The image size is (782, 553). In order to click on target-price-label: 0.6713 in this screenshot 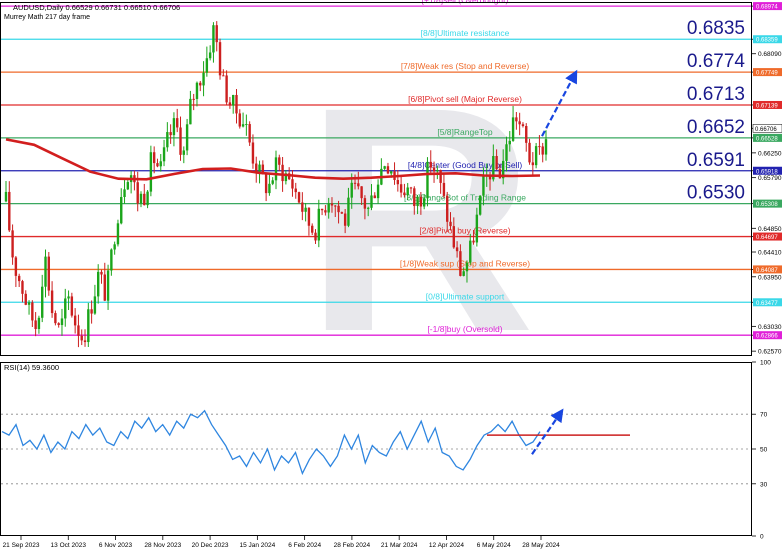, I will do `click(716, 94)`.